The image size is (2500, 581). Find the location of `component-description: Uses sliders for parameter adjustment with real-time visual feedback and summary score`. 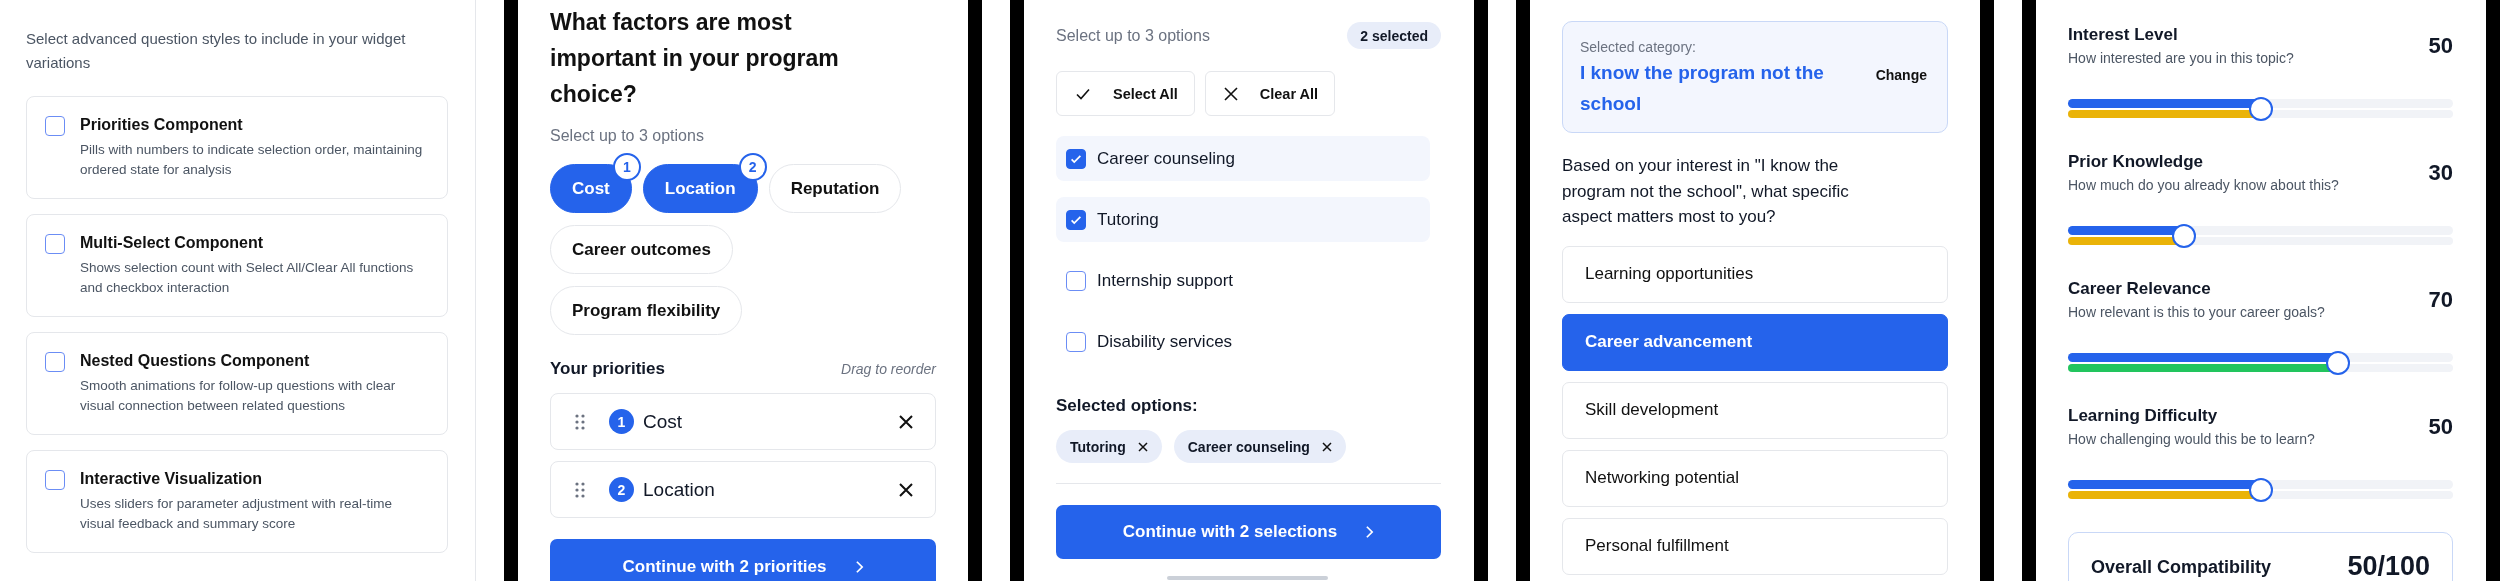

component-description: Uses sliders for parameter adjustment with real-time visual feedback and summary score is located at coordinates (237, 514).